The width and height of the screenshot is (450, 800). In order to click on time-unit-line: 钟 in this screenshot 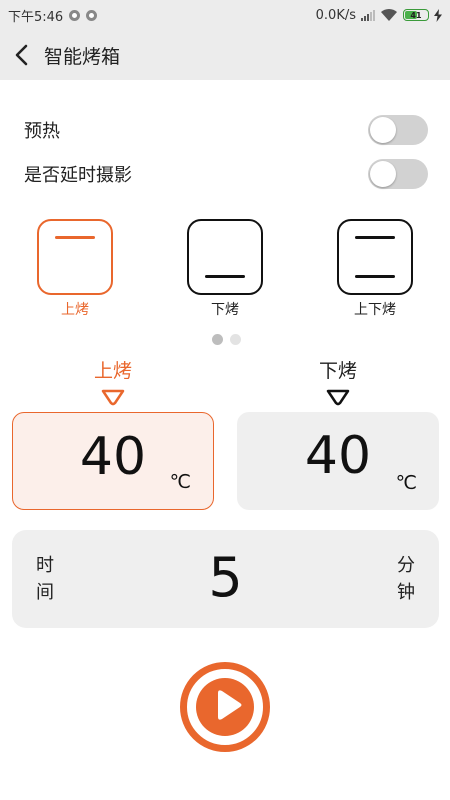, I will do `click(406, 592)`.